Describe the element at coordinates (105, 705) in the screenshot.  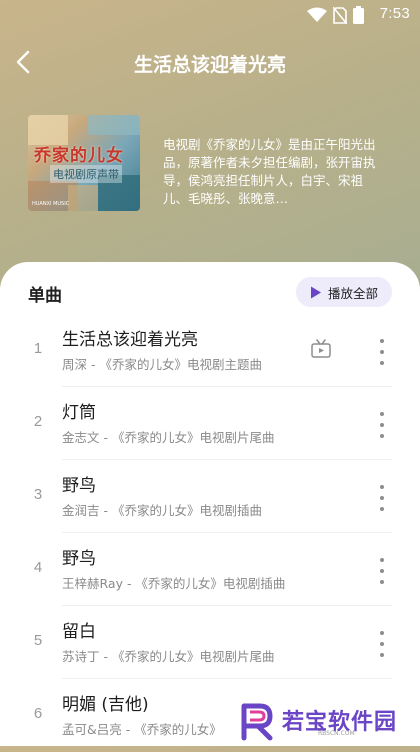
I see `song-title: 明媚 (吉他)` at that location.